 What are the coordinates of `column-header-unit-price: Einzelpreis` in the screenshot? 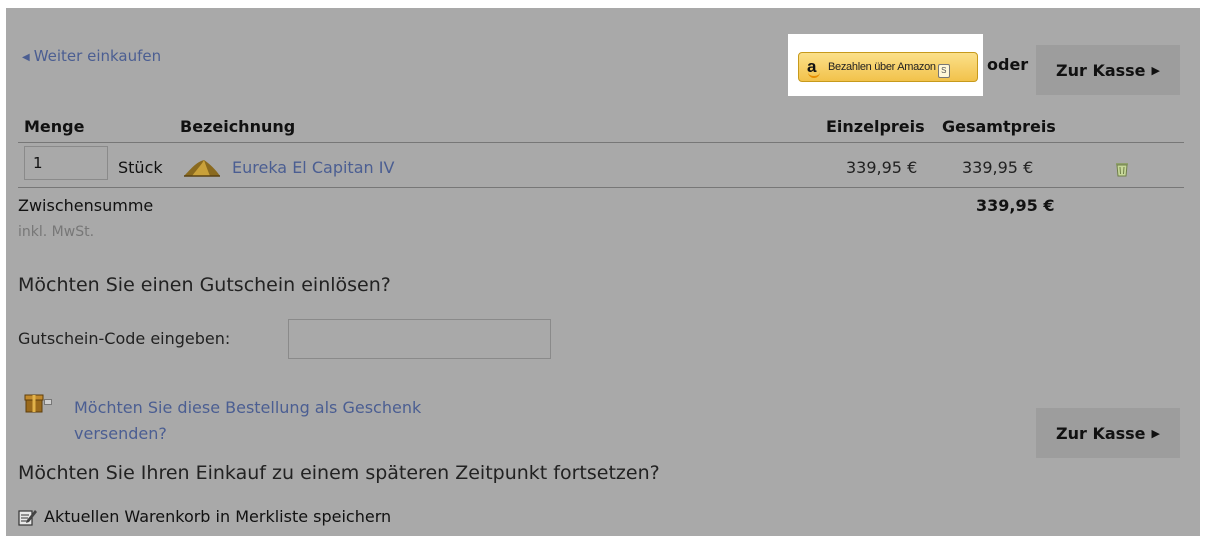 It's located at (875, 126).